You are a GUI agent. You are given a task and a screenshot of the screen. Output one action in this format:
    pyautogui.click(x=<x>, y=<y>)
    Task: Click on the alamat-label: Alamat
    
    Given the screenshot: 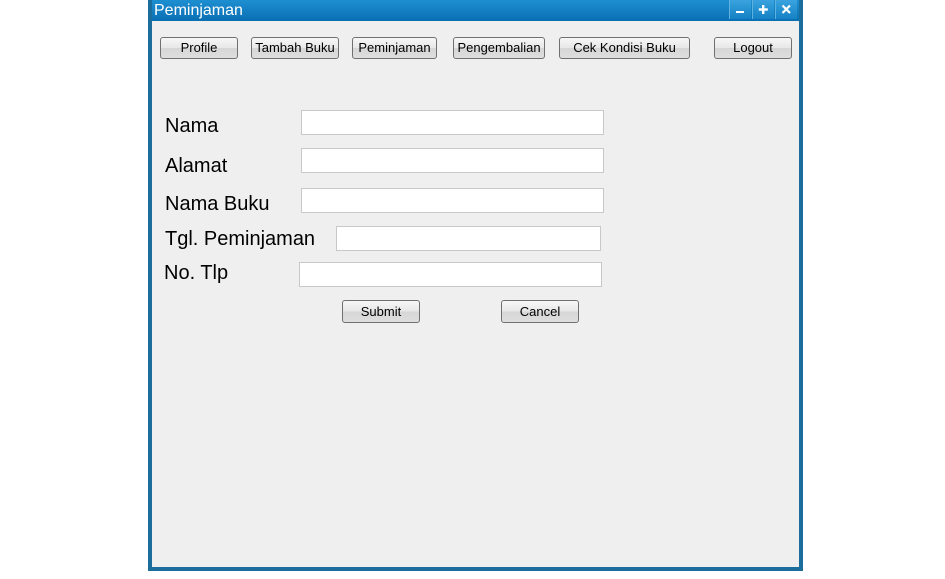 What is the action you would take?
    pyautogui.click(x=196, y=166)
    